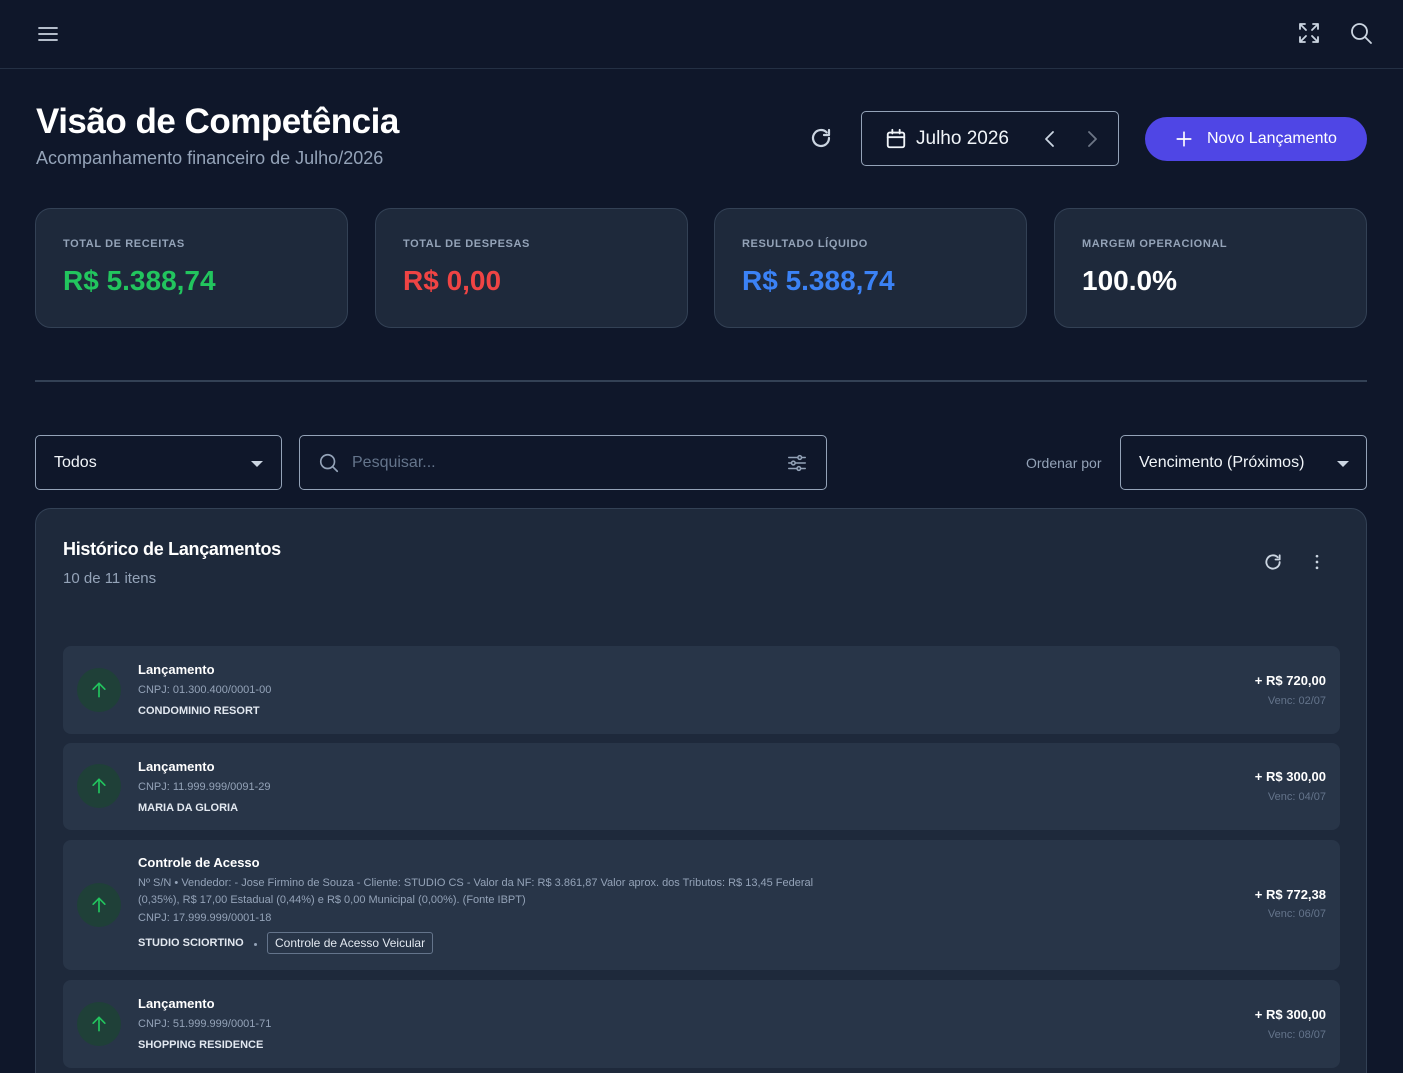 The height and width of the screenshot is (1073, 1403). Describe the element at coordinates (531, 268) in the screenshot. I see `card-total-expenses: TOTAL DE DESPESAS R$ 0,00` at that location.